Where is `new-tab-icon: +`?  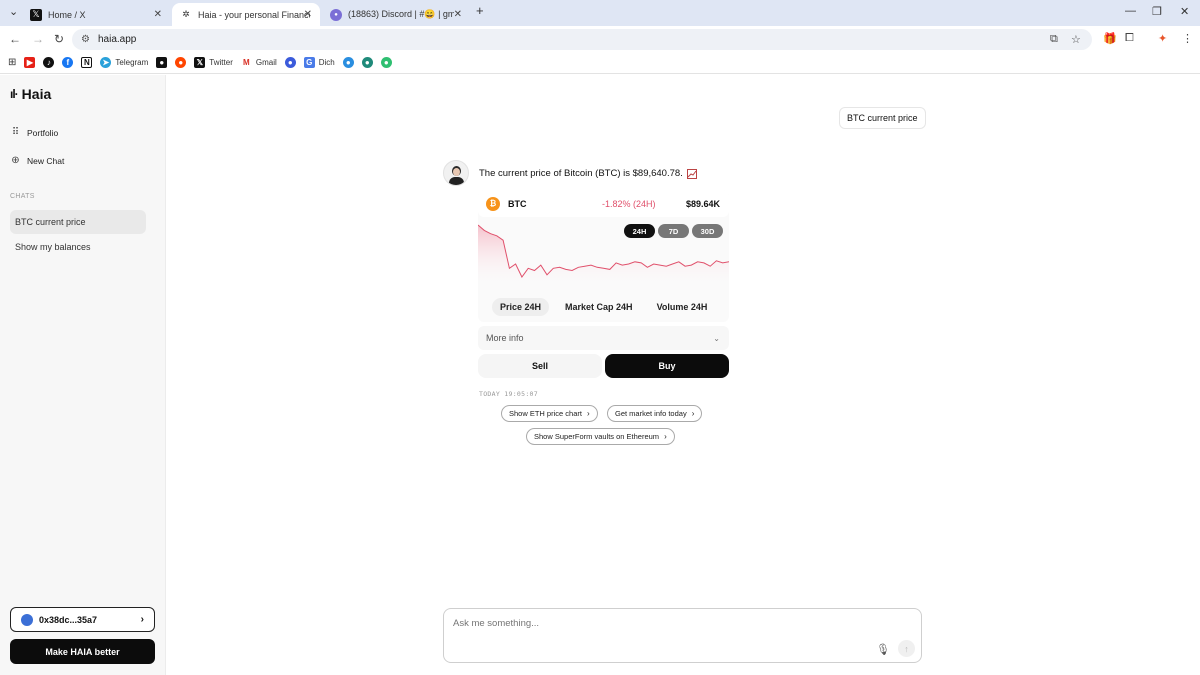 new-tab-icon: + is located at coordinates (480, 10).